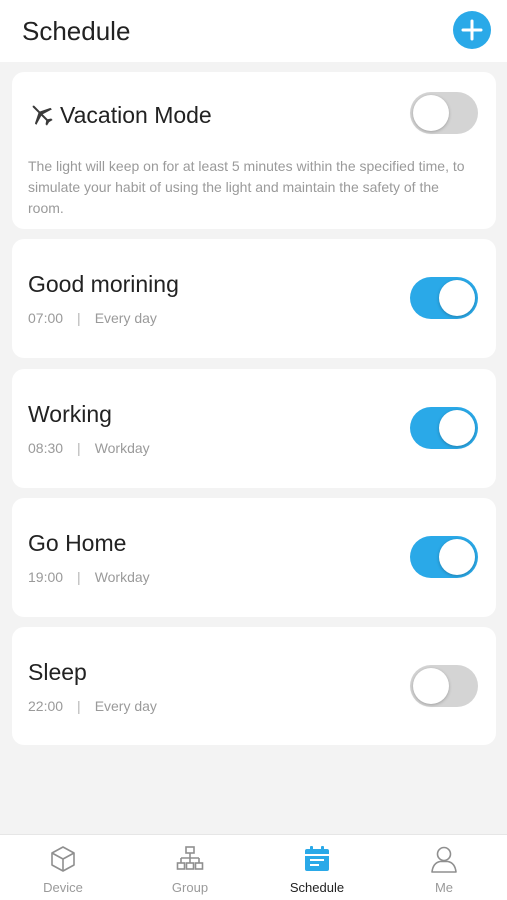 The width and height of the screenshot is (507, 900). I want to click on schedule-toggle-sleep, so click(444, 686).